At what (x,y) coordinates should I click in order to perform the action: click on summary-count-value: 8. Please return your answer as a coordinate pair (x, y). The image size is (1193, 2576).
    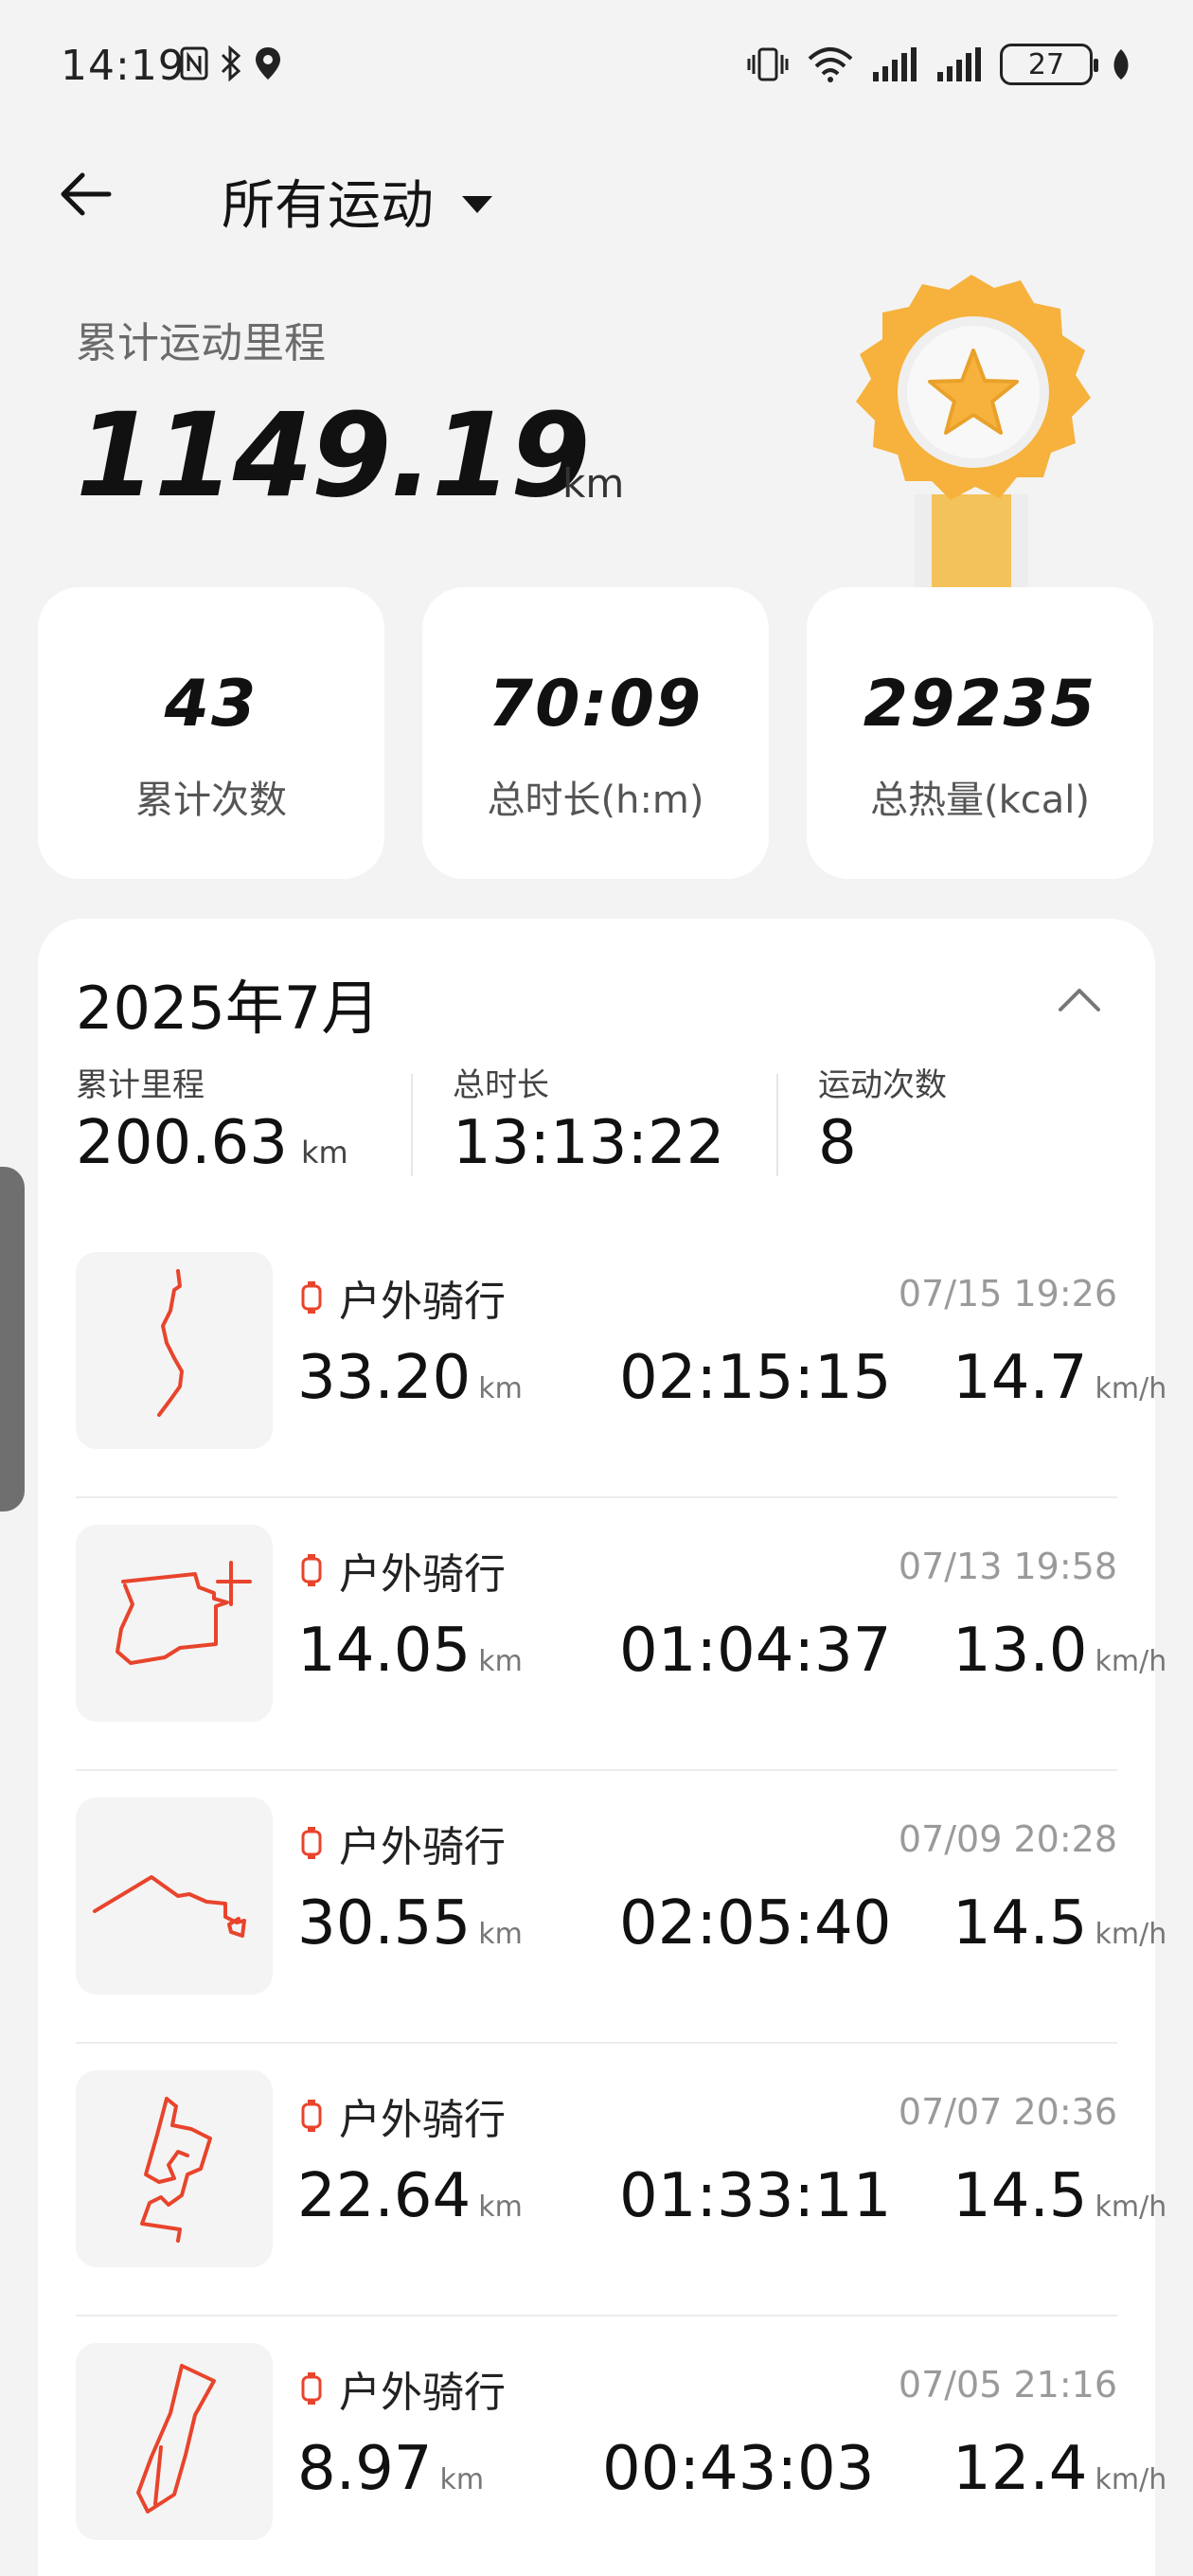
    Looking at the image, I should click on (837, 1143).